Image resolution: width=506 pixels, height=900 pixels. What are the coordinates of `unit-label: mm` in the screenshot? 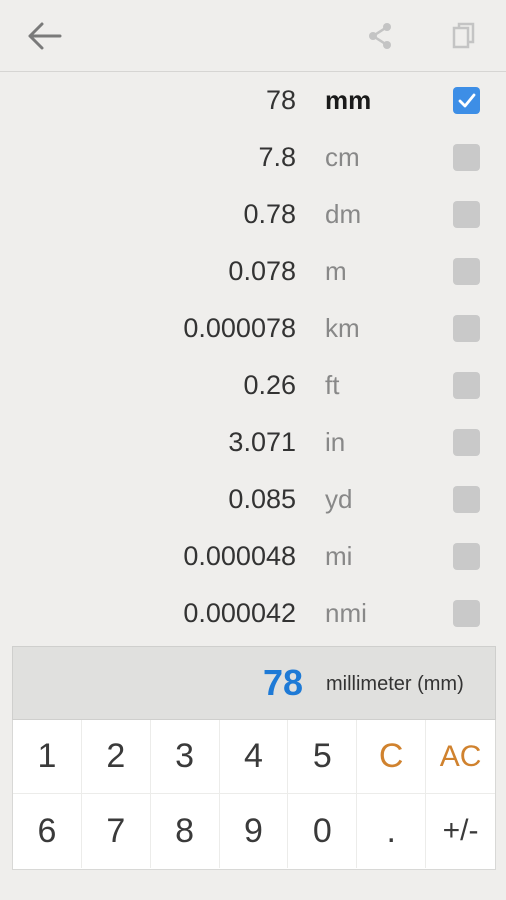 It's located at (348, 100).